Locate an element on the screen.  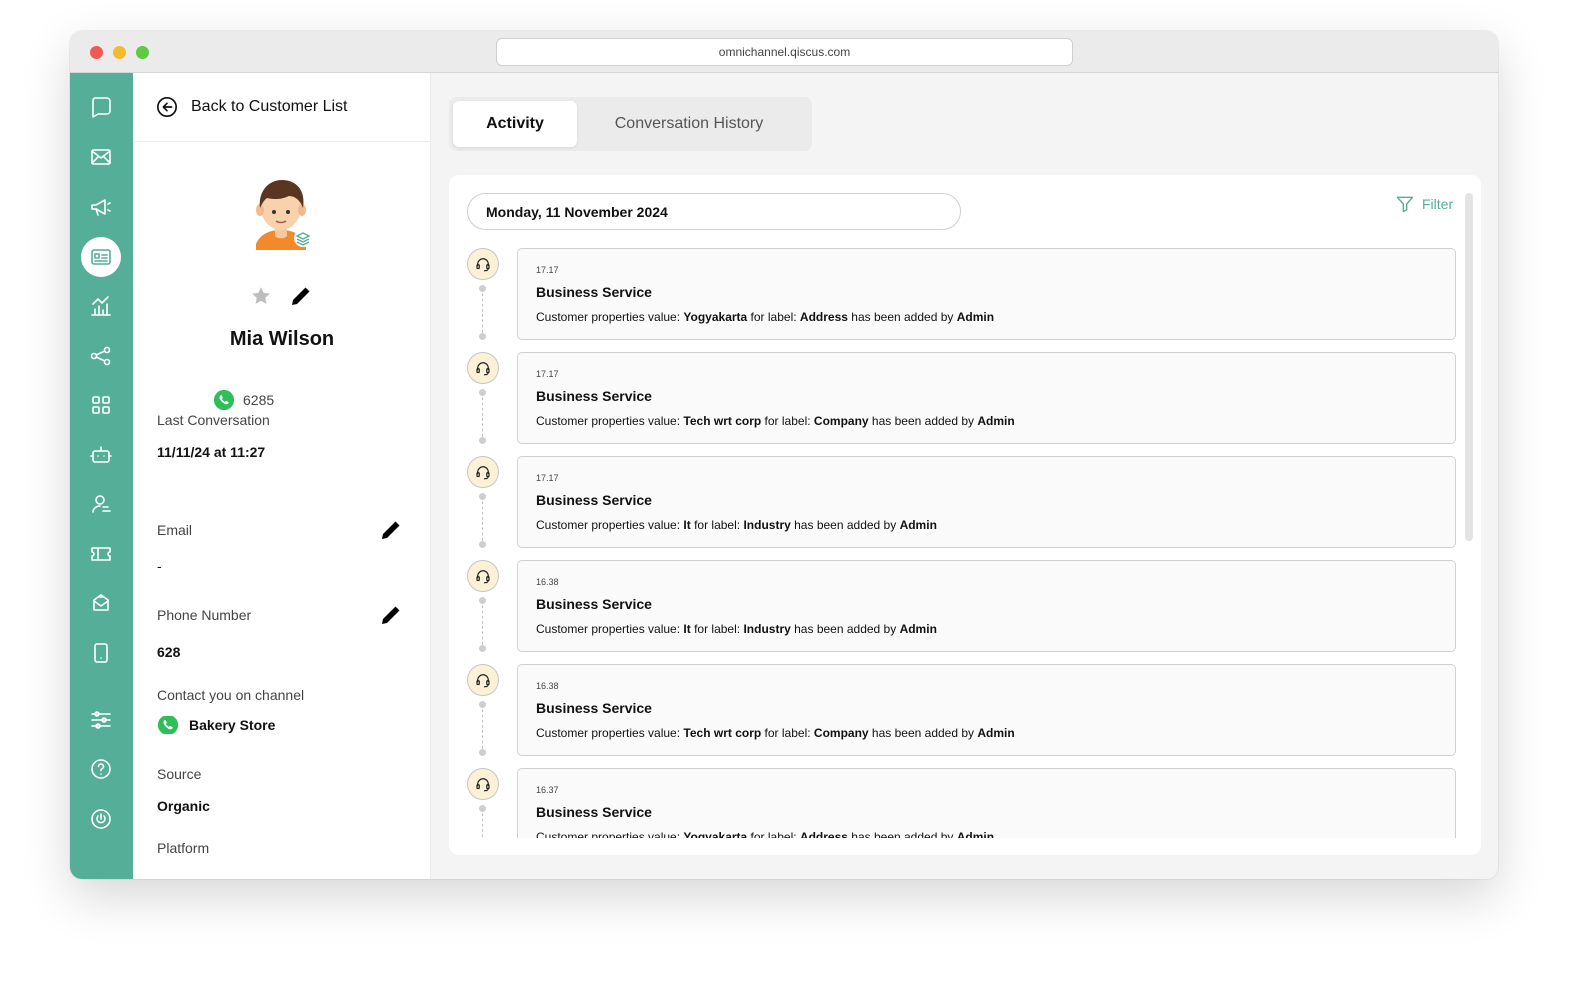
scrollbar is located at coordinates (1469, 367).